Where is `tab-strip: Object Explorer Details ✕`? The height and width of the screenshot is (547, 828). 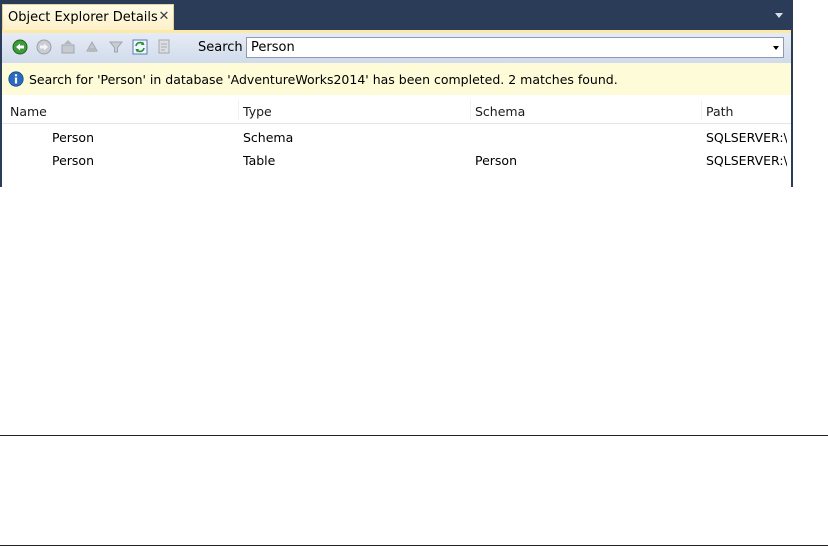 tab-strip: Object Explorer Details ✕ is located at coordinates (396, 15).